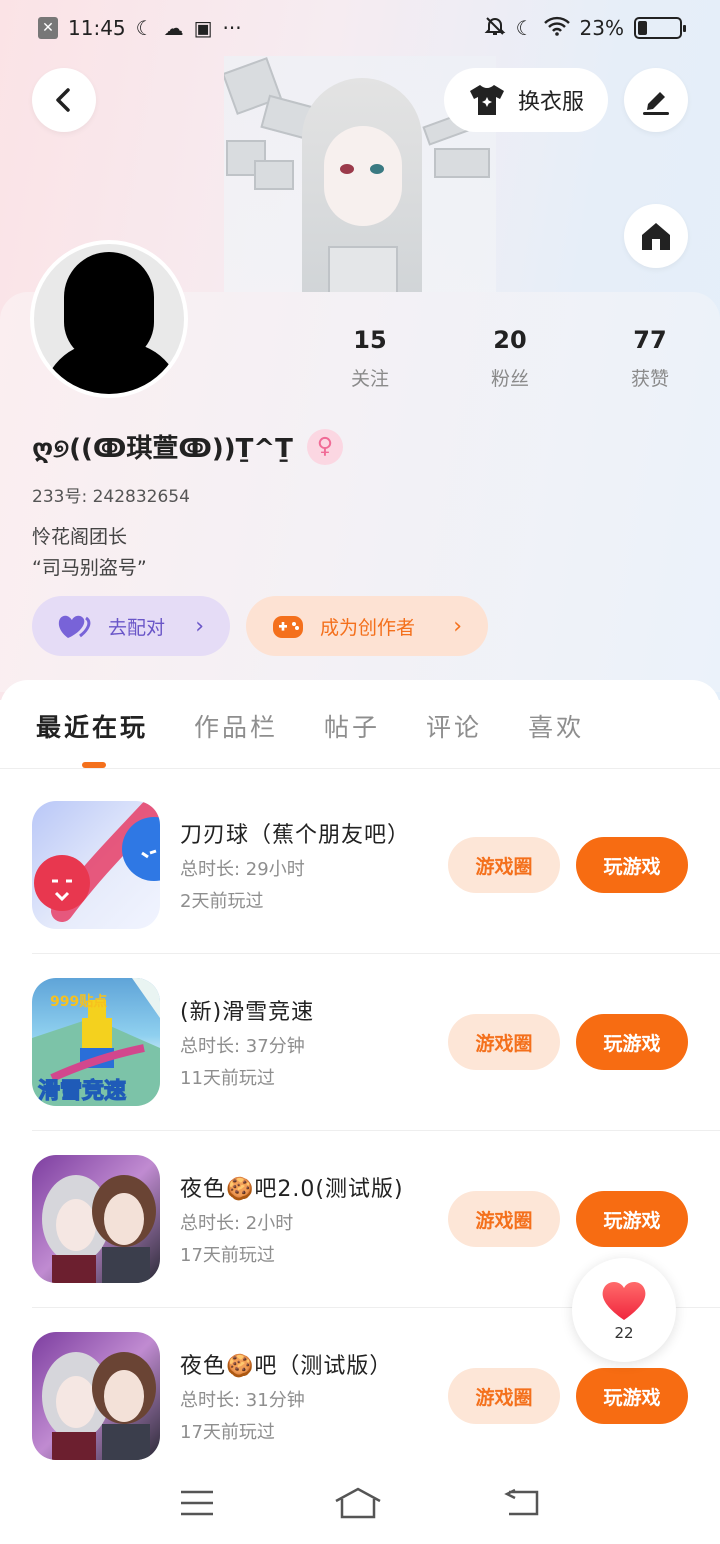 The height and width of the screenshot is (1544, 720). What do you see at coordinates (370, 358) in the screenshot?
I see `stat-following: 15 关注` at bounding box center [370, 358].